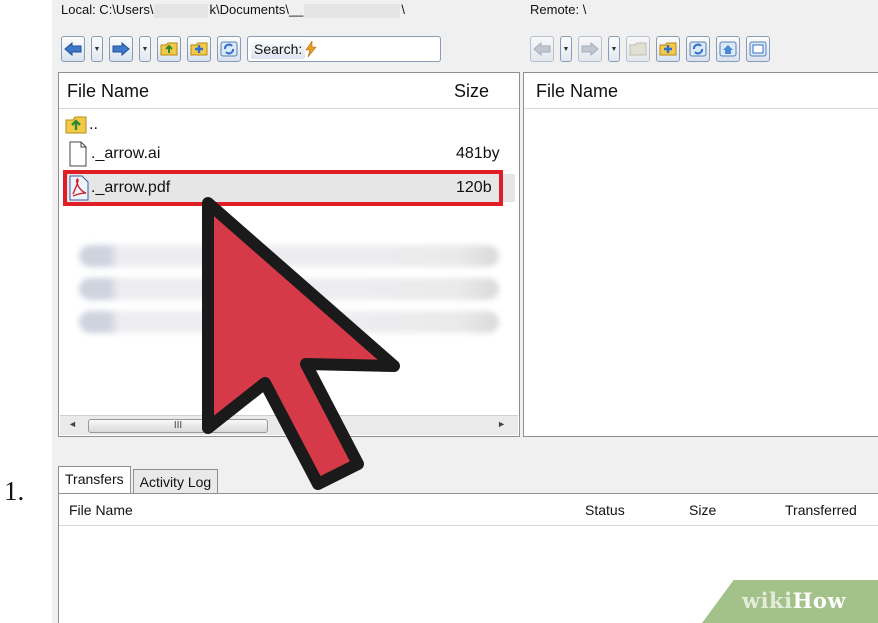 Image resolution: width=878 pixels, height=623 pixels. I want to click on window-icon, so click(758, 49).